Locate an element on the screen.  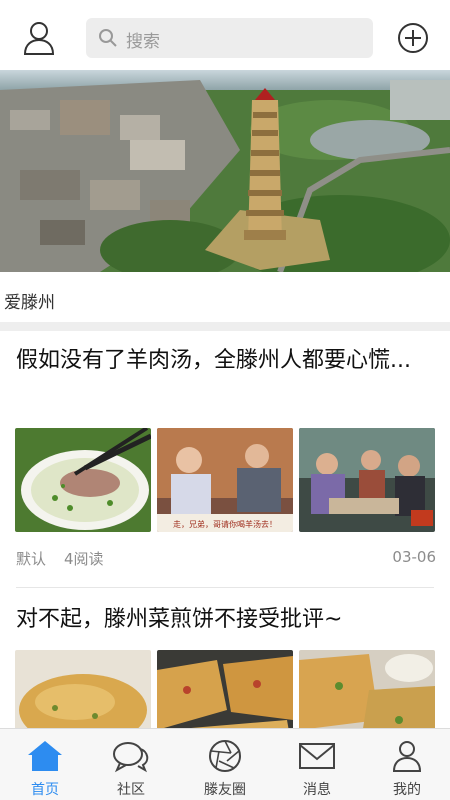
chat-icon is located at coordinates (131, 757).